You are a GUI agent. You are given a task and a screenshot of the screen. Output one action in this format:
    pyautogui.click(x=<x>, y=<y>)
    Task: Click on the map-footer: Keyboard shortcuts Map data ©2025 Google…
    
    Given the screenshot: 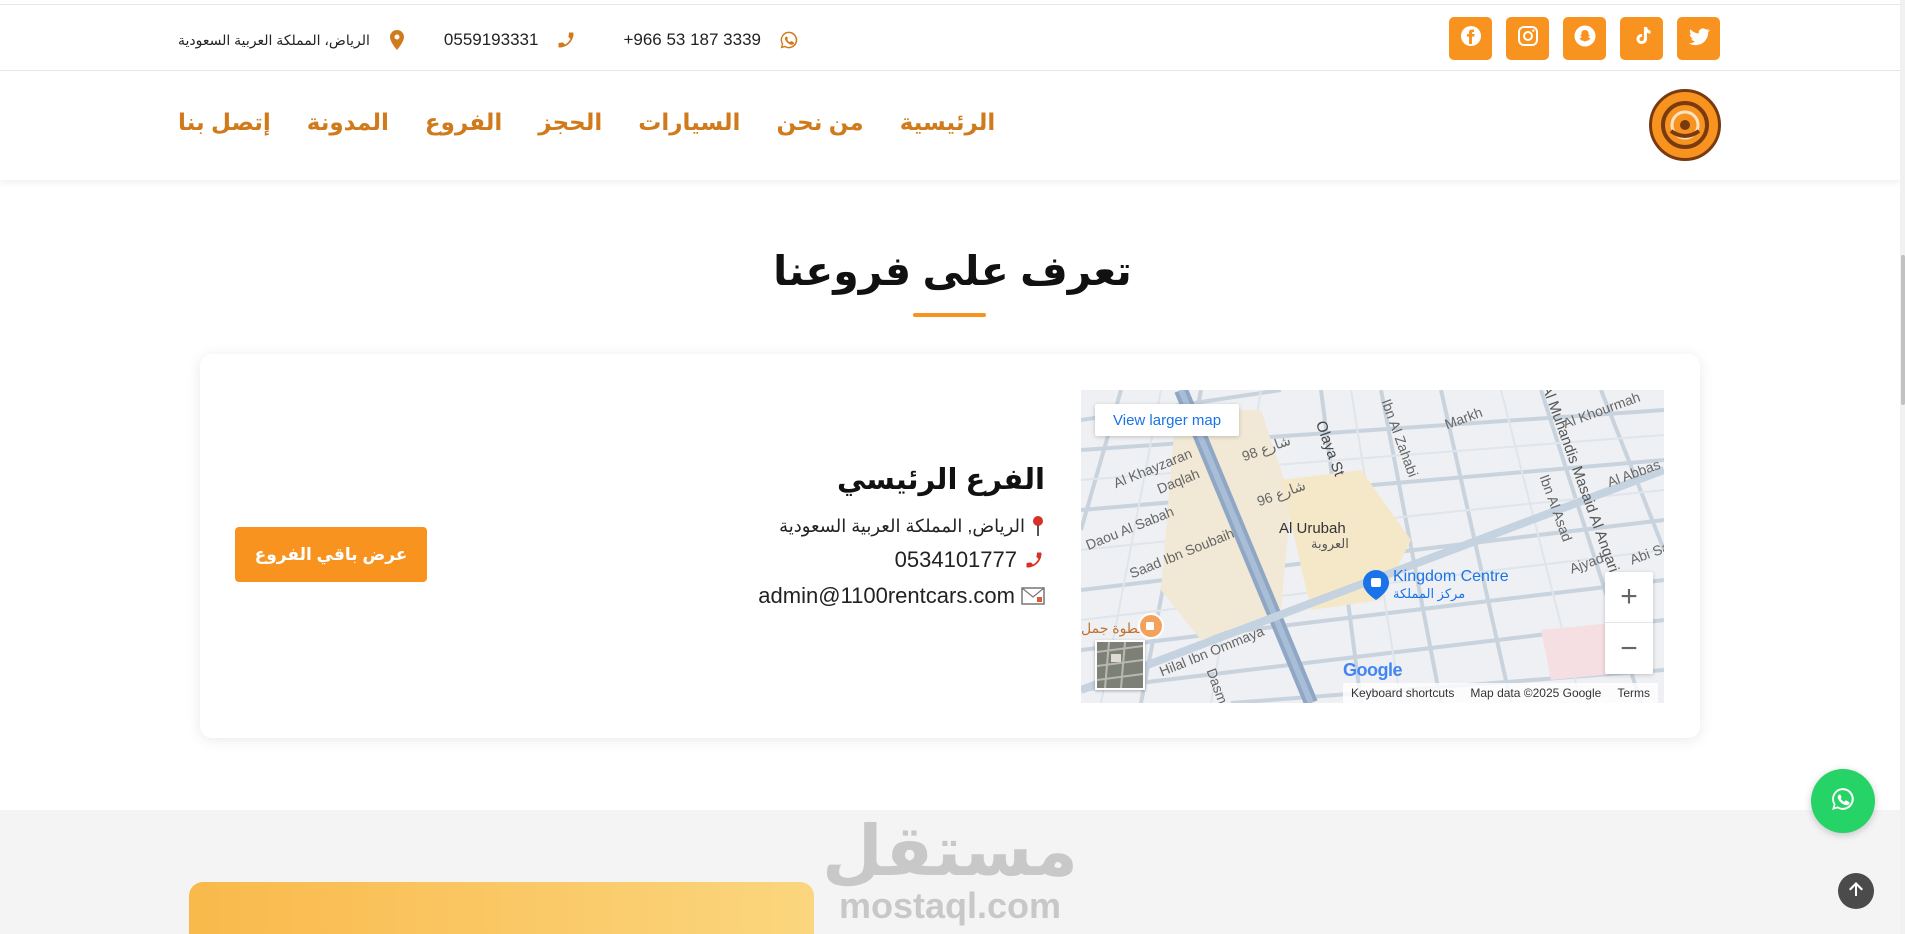 What is the action you would take?
    pyautogui.click(x=1500, y=693)
    